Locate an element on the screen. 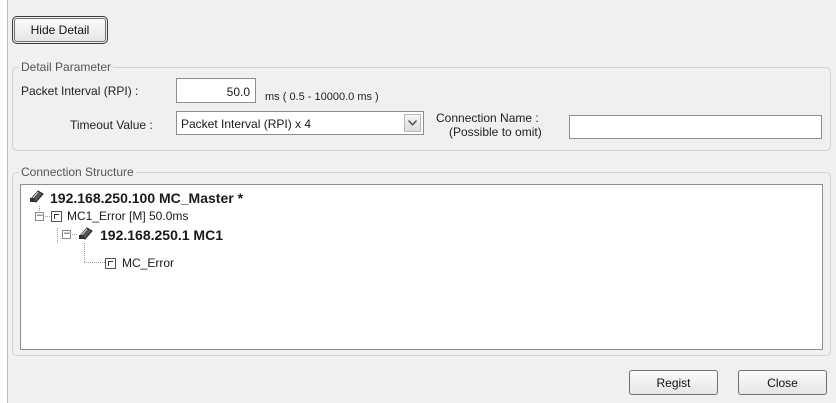 Image resolution: width=836 pixels, height=403 pixels. rpi-range-text: ms ( 0.5 - 10000.0 ms ) is located at coordinates (322, 97).